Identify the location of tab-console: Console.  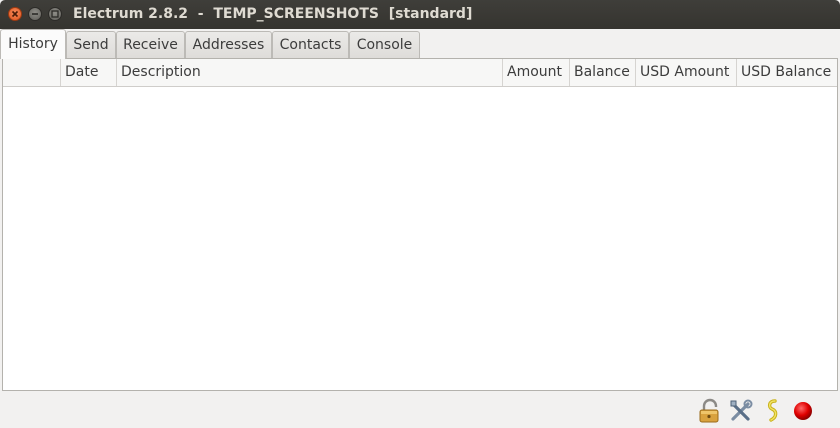
(384, 44).